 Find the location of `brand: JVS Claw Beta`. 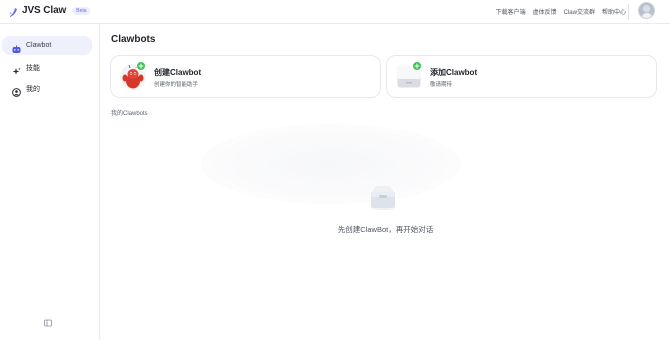

brand: JVS Claw Beta is located at coordinates (49, 11).